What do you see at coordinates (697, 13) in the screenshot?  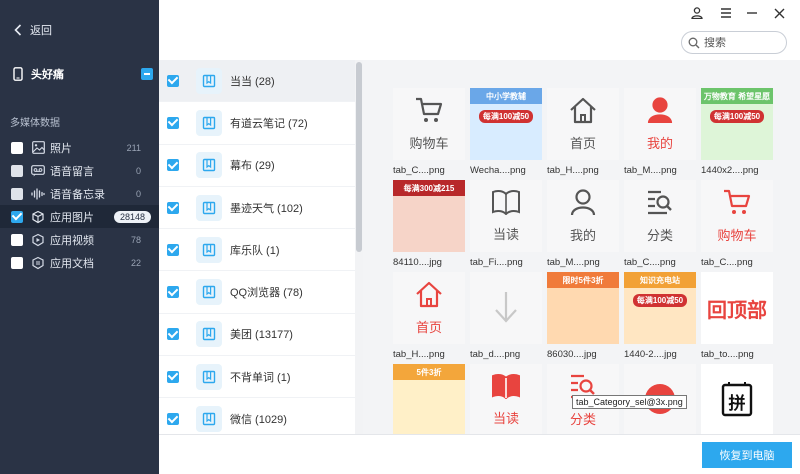 I see `user-button` at bounding box center [697, 13].